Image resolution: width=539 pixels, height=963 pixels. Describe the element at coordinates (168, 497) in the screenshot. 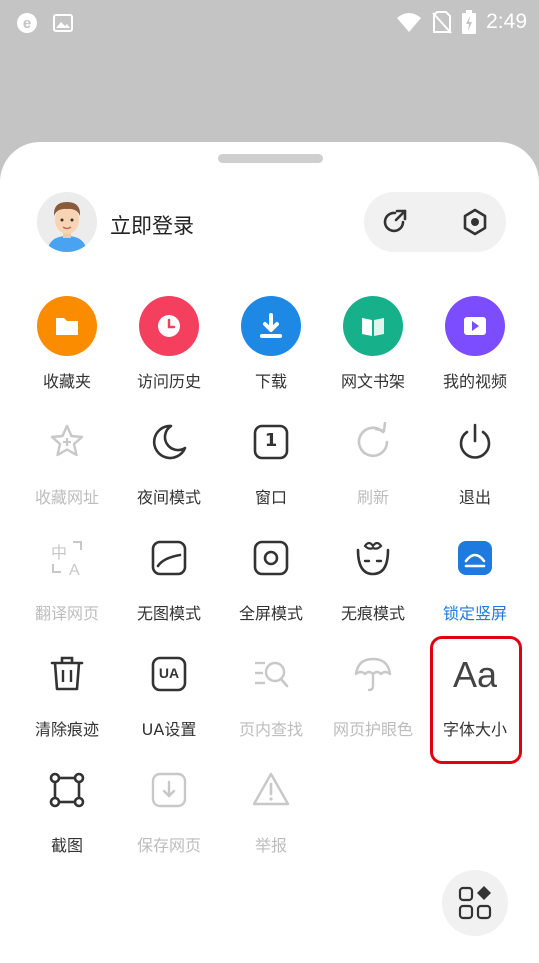

I see `menu-label: 夜间模式` at that location.